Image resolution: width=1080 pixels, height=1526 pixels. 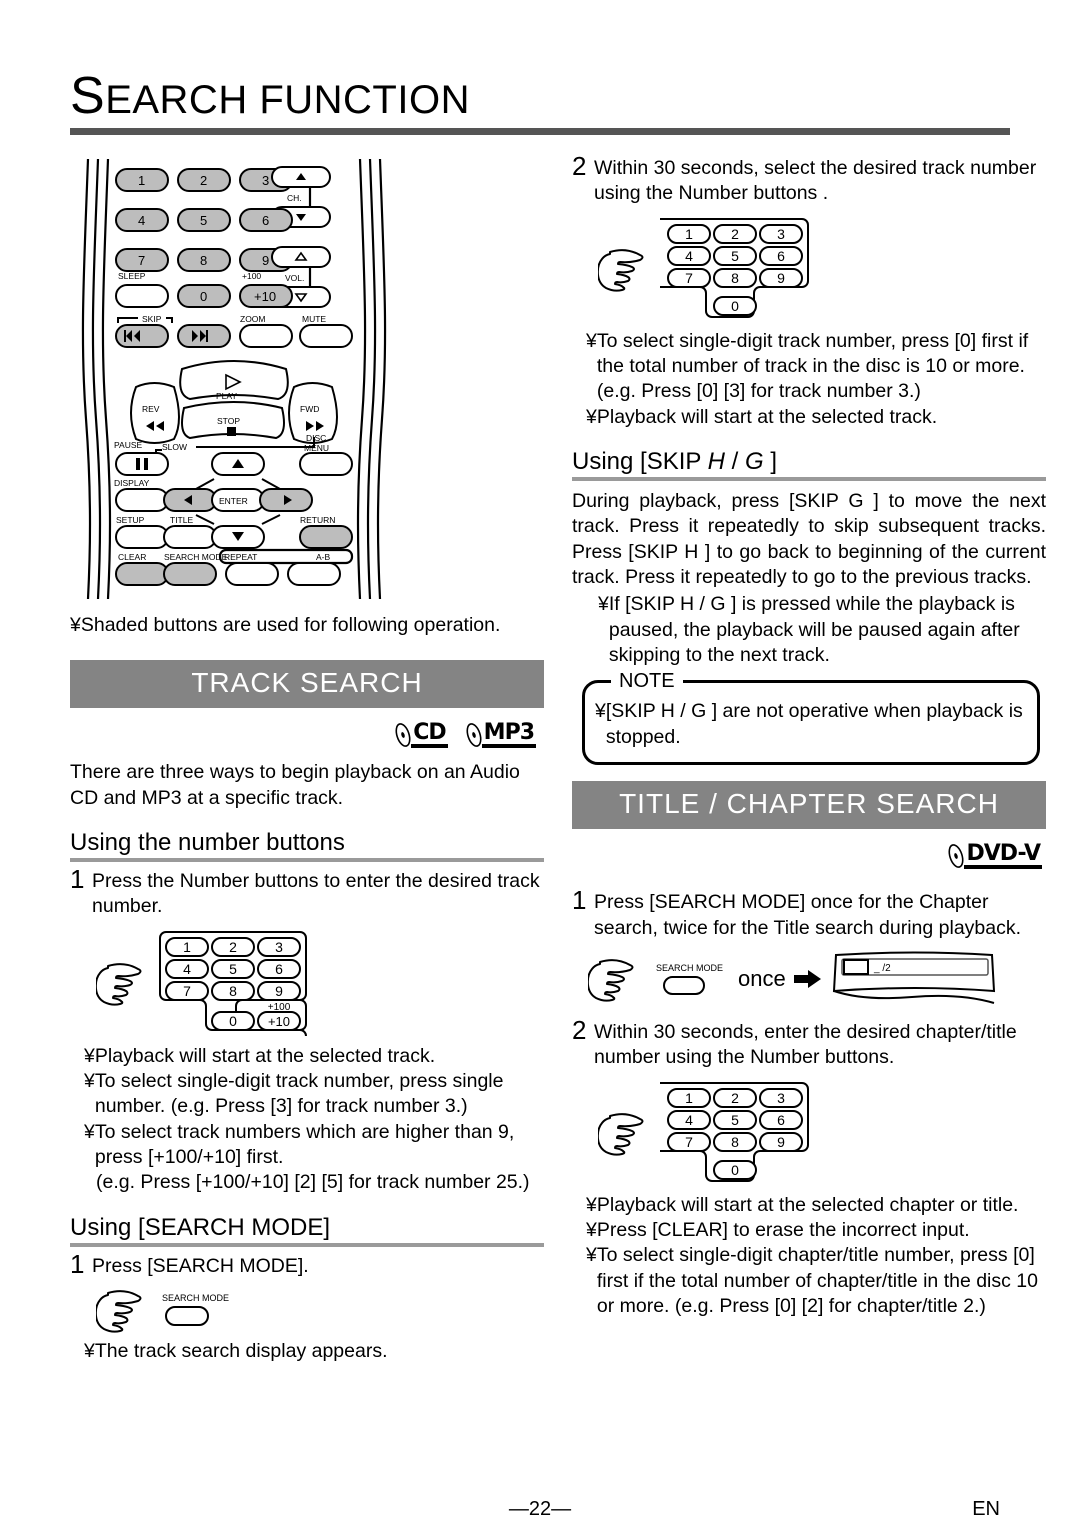 What do you see at coordinates (809, 479) in the screenshot?
I see `heading-underline` at bounding box center [809, 479].